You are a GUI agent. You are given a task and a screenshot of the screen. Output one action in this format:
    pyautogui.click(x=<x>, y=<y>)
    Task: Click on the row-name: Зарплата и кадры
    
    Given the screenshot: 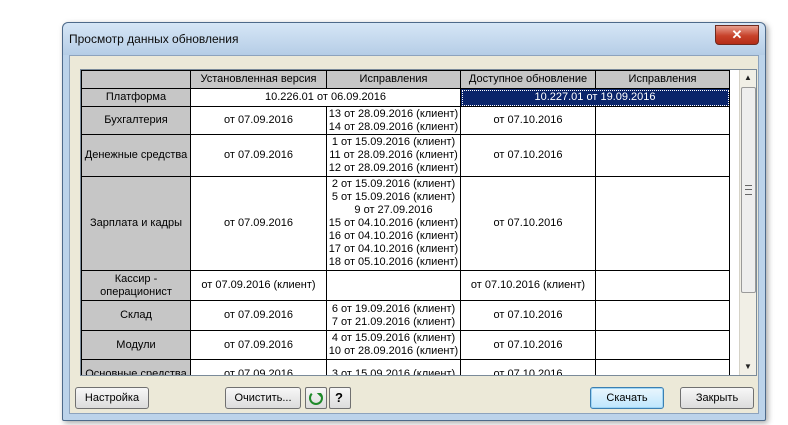 What is the action you would take?
    pyautogui.click(x=136, y=223)
    